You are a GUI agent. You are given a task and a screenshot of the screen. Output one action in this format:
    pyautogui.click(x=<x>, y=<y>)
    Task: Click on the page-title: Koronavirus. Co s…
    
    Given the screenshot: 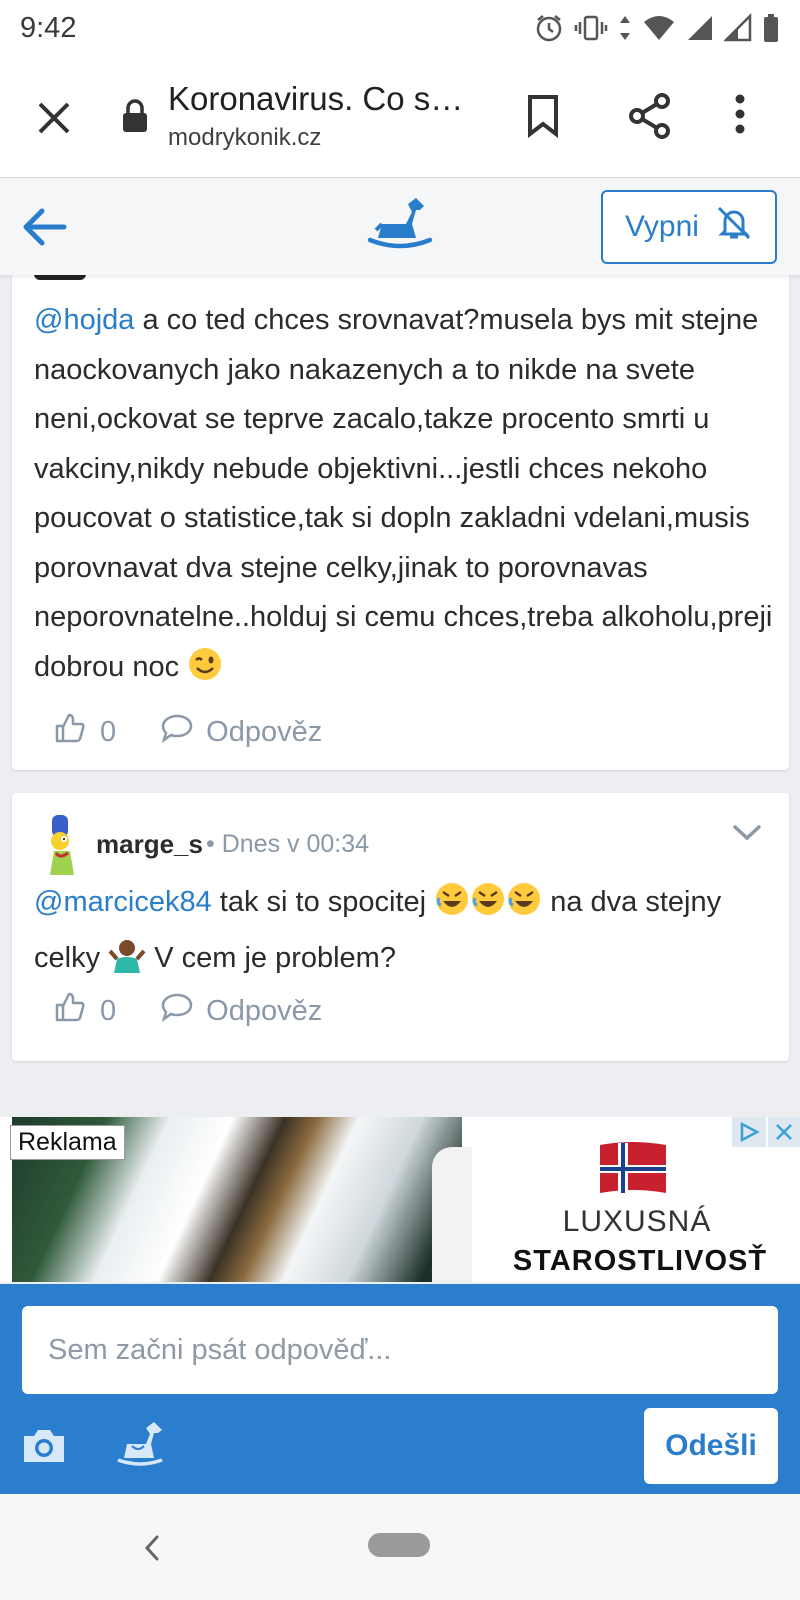 What is the action you would take?
    pyautogui.click(x=316, y=98)
    